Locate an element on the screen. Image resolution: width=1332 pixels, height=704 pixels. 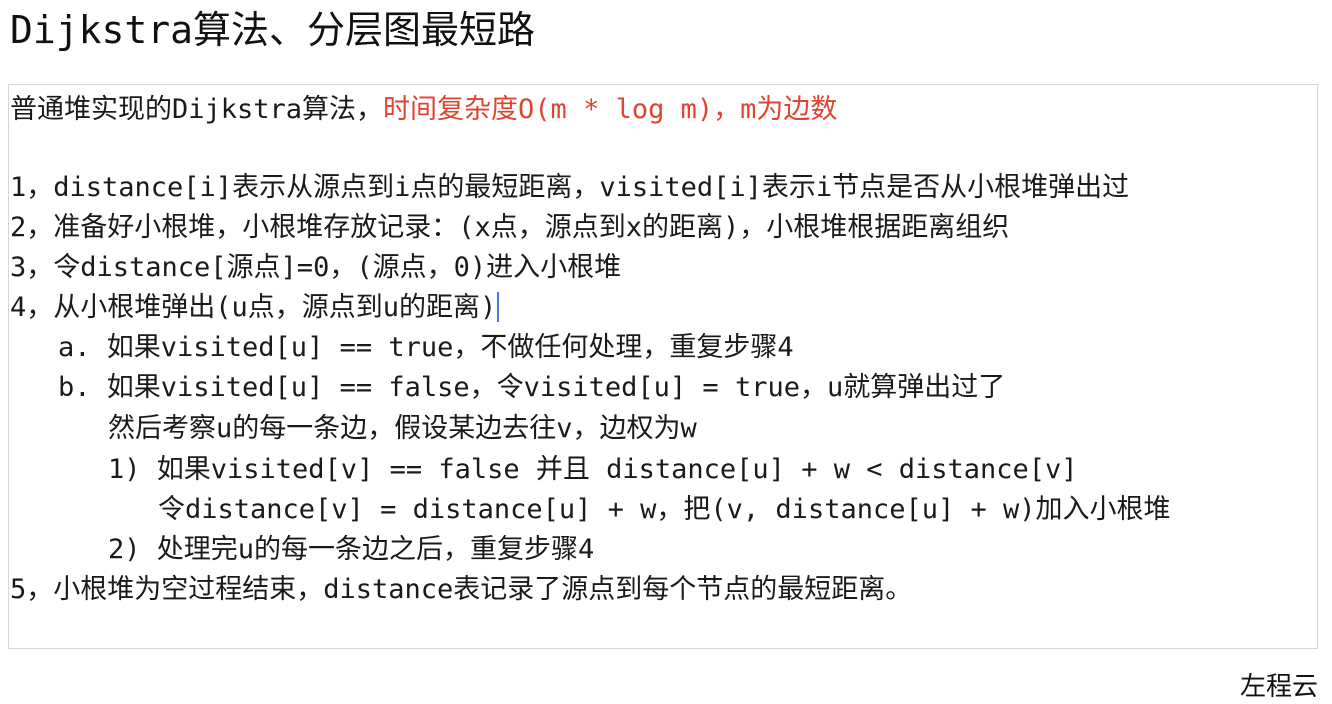
complexity-highlight: 时间复杂度O(m * log m)，m为边数 is located at coordinates (610, 109).